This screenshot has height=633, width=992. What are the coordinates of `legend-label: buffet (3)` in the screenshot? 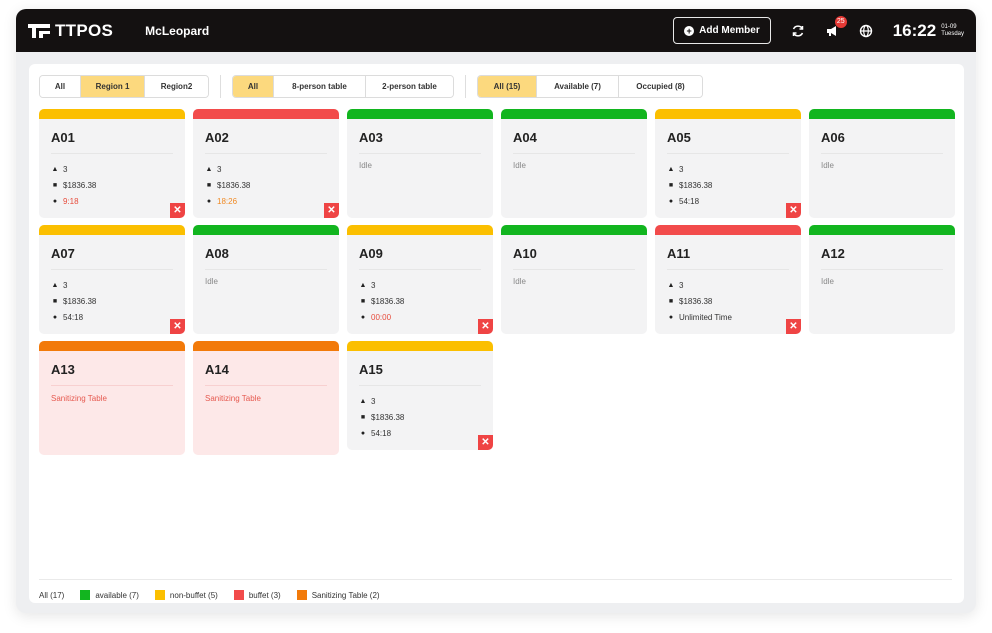 It's located at (264, 595).